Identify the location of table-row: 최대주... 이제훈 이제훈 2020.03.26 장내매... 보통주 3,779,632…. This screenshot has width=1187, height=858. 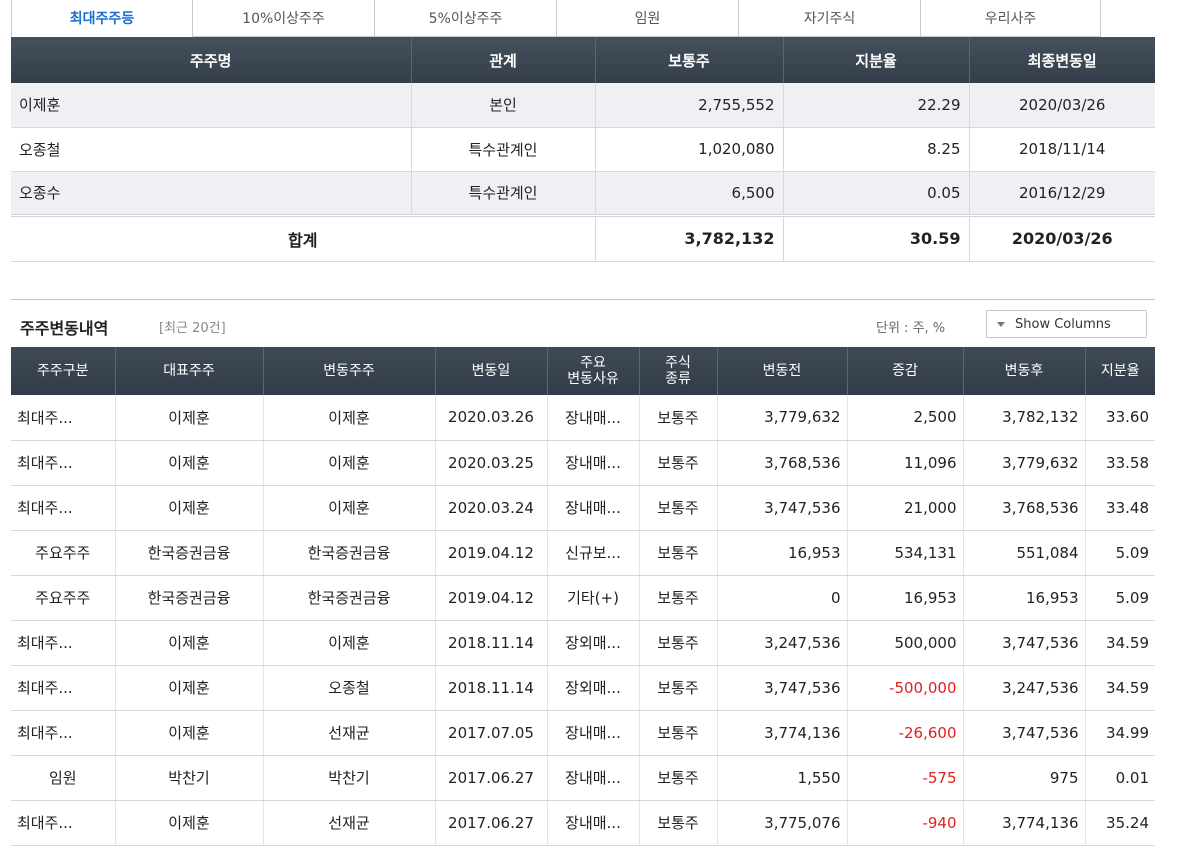
(583, 418).